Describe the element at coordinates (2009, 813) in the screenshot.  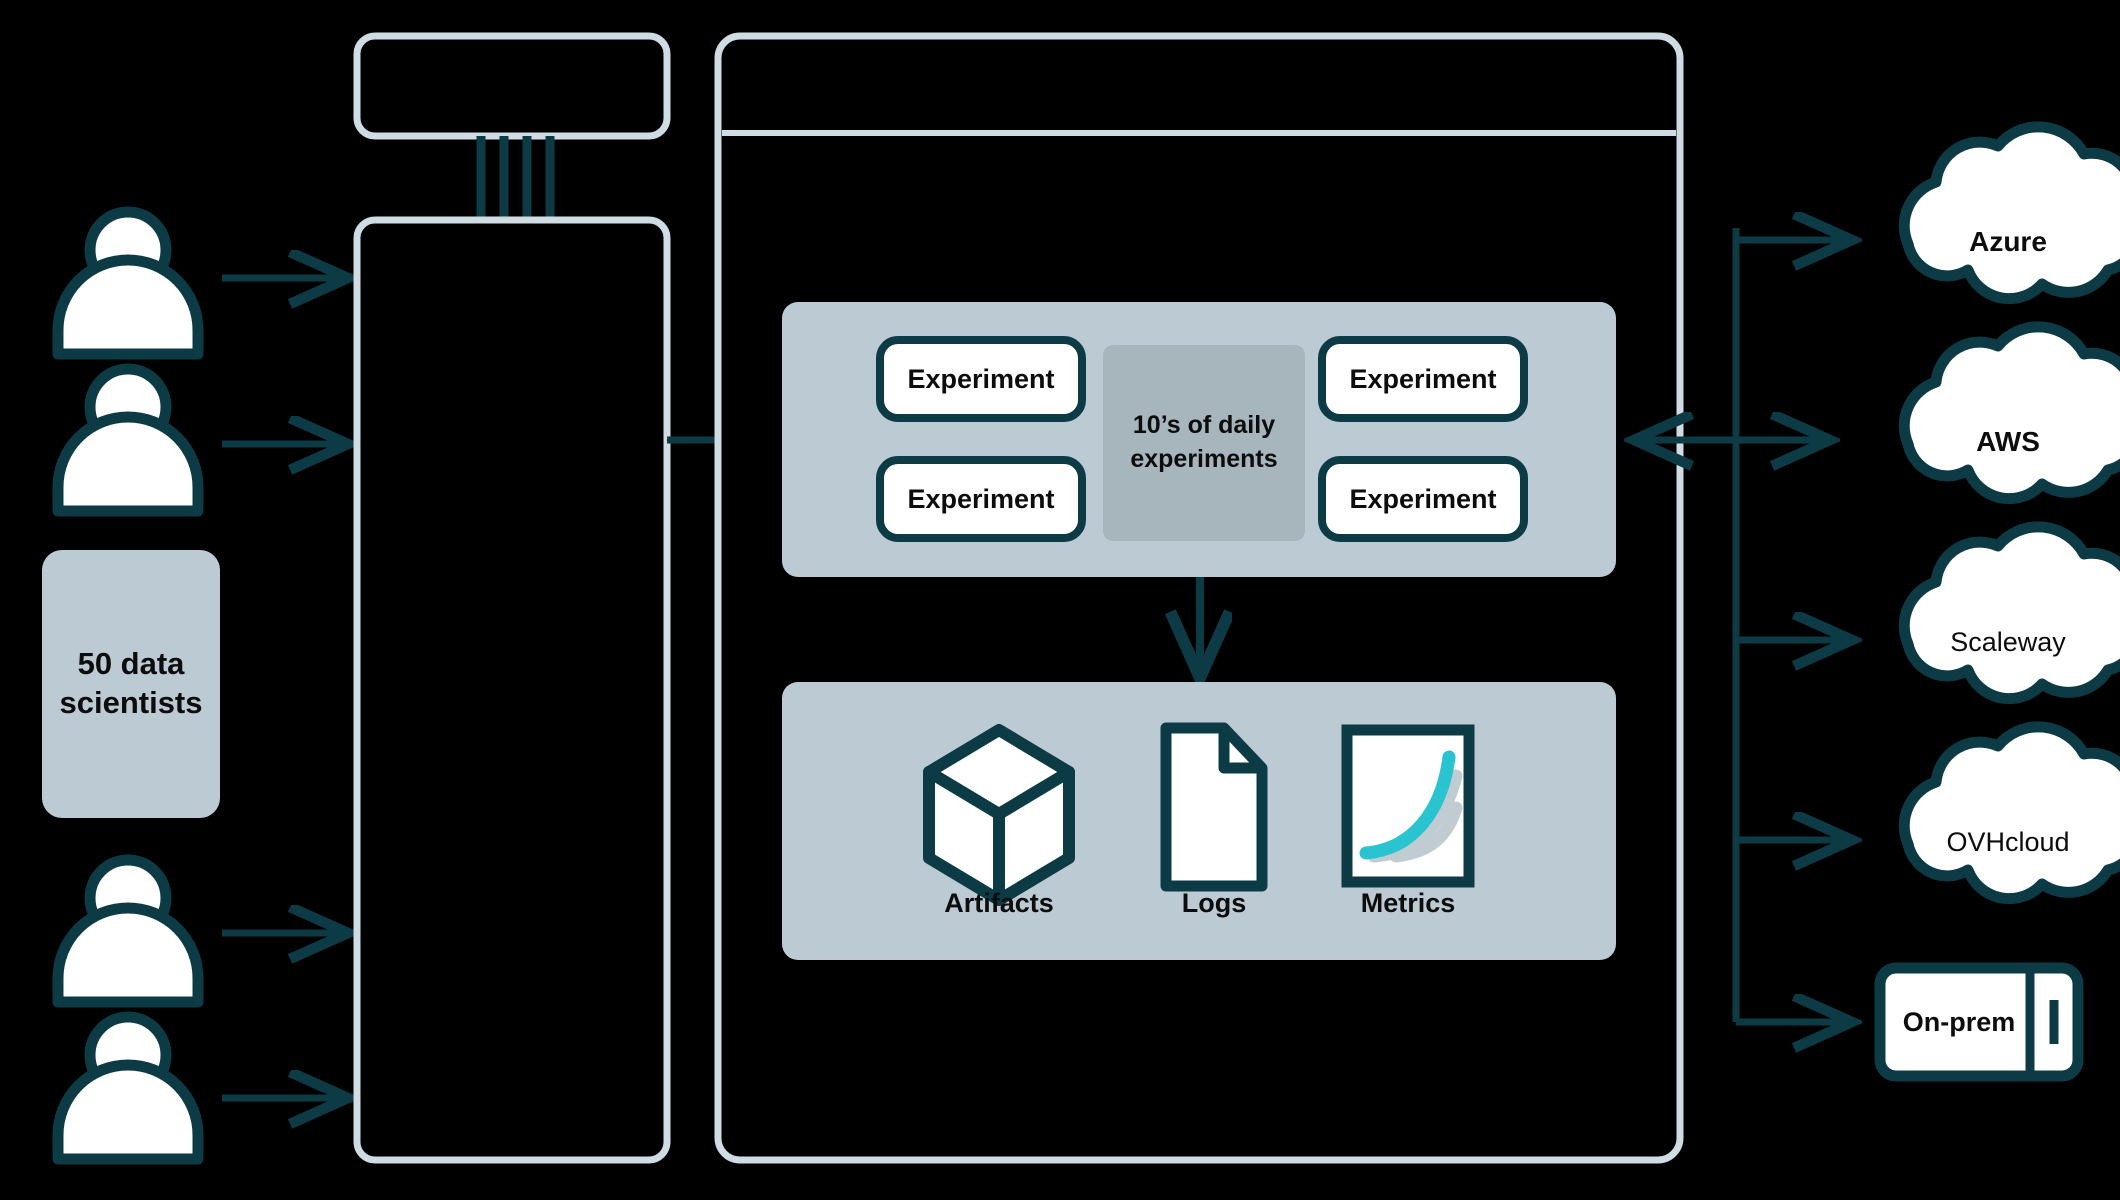
I see `cloud-icon-ovhcloud` at that location.